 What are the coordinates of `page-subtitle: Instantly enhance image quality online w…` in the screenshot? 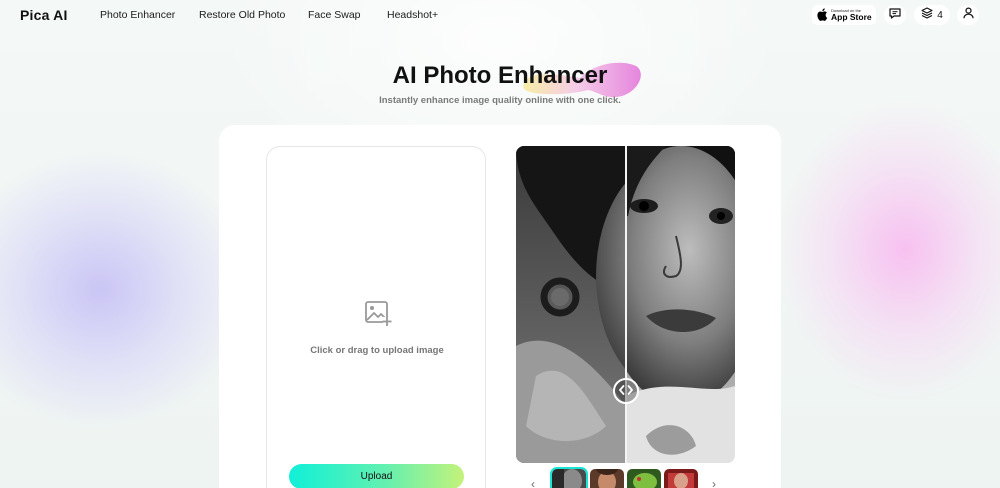 It's located at (500, 100).